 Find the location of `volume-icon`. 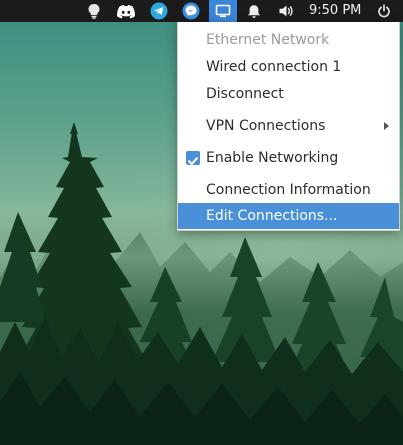

volume-icon is located at coordinates (286, 11).